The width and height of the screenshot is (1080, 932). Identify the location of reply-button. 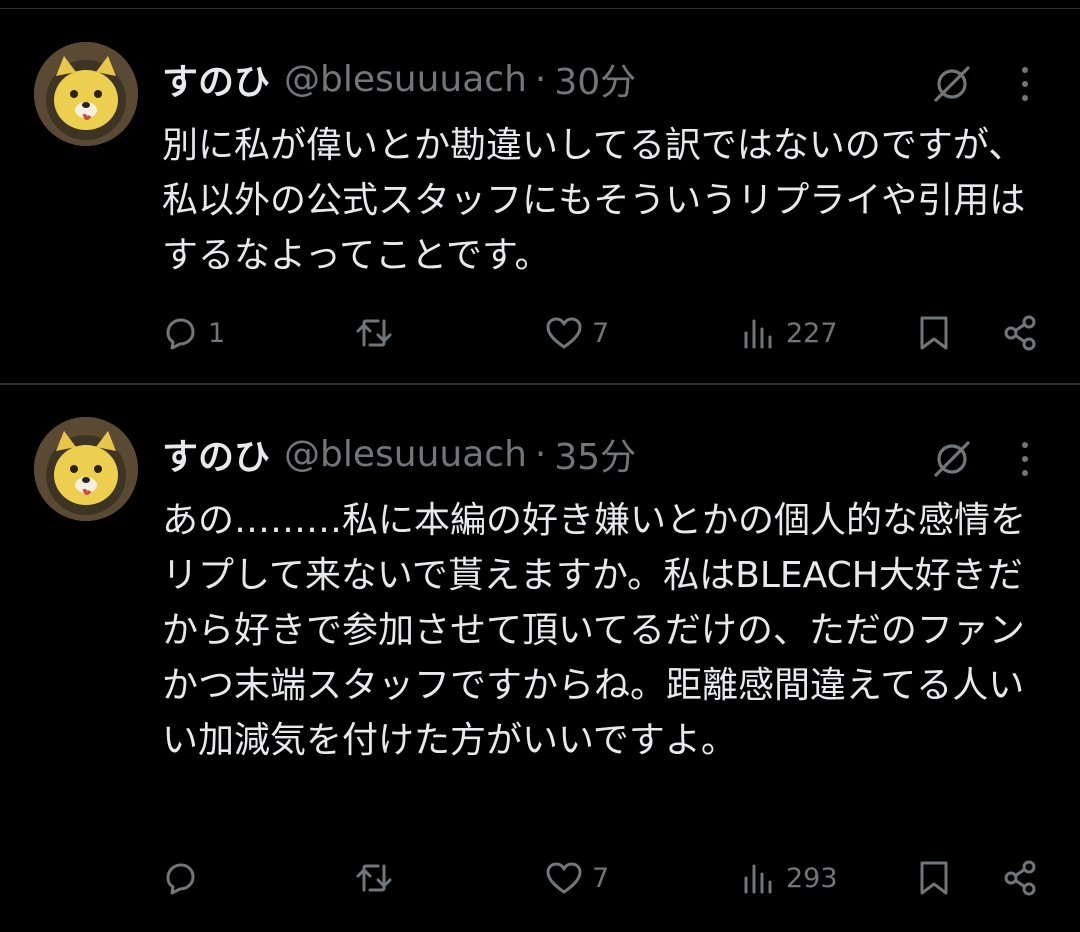
(184, 878).